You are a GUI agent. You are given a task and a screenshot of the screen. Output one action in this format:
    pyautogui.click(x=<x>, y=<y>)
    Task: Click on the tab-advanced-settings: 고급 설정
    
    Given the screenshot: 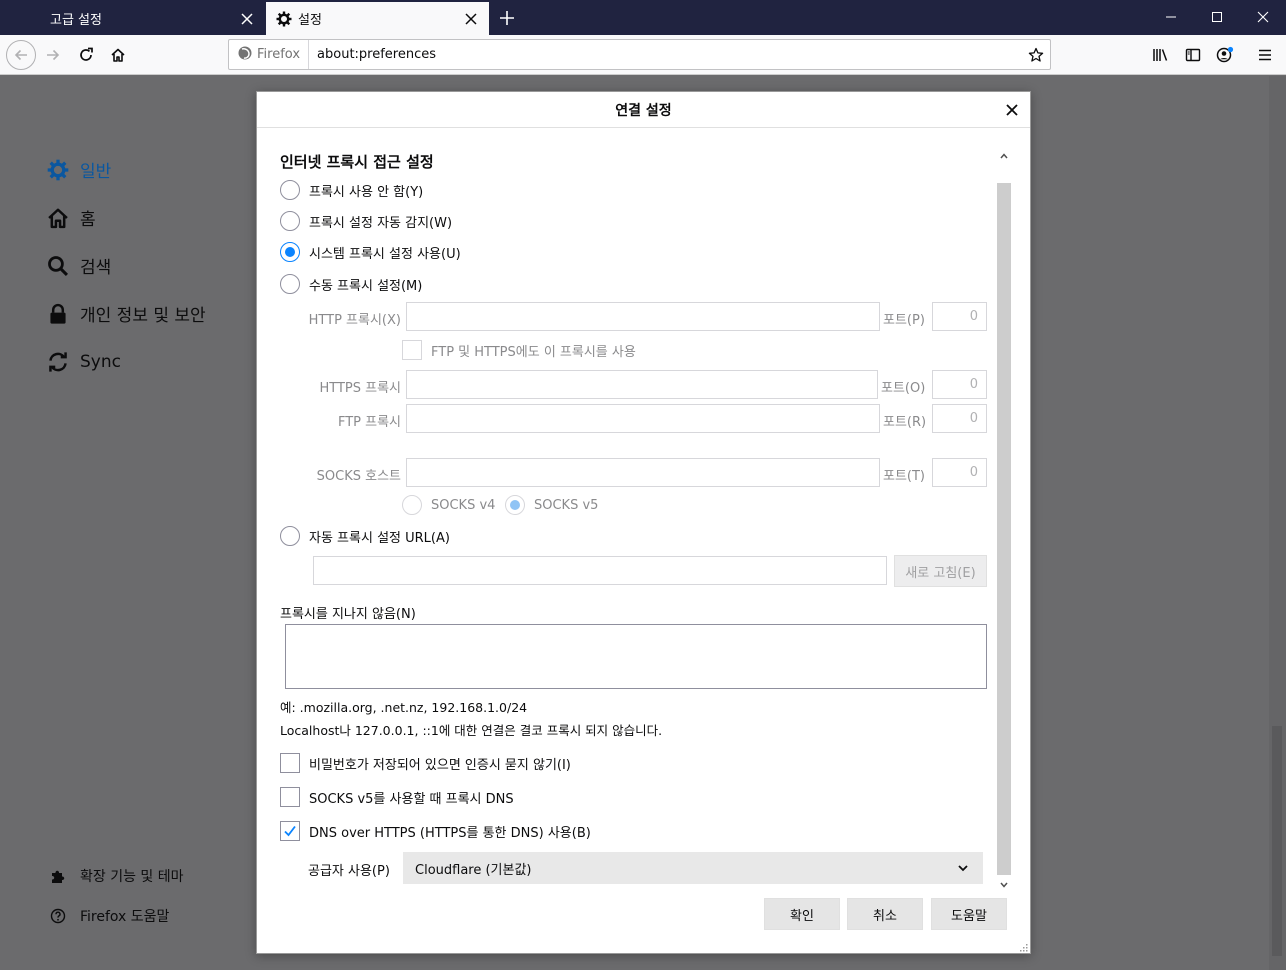 What is the action you would take?
    pyautogui.click(x=152, y=18)
    